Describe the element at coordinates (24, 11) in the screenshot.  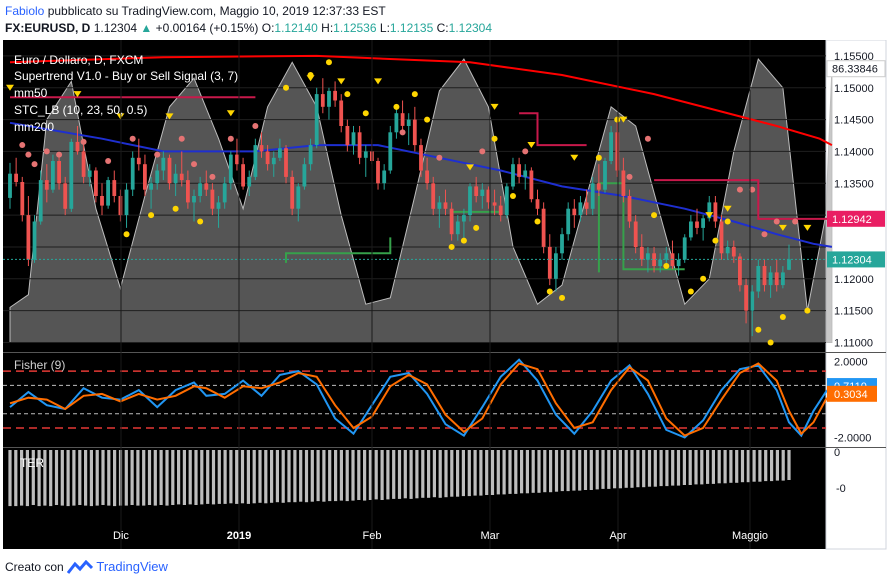
I see `author-link: Fabiolo` at that location.